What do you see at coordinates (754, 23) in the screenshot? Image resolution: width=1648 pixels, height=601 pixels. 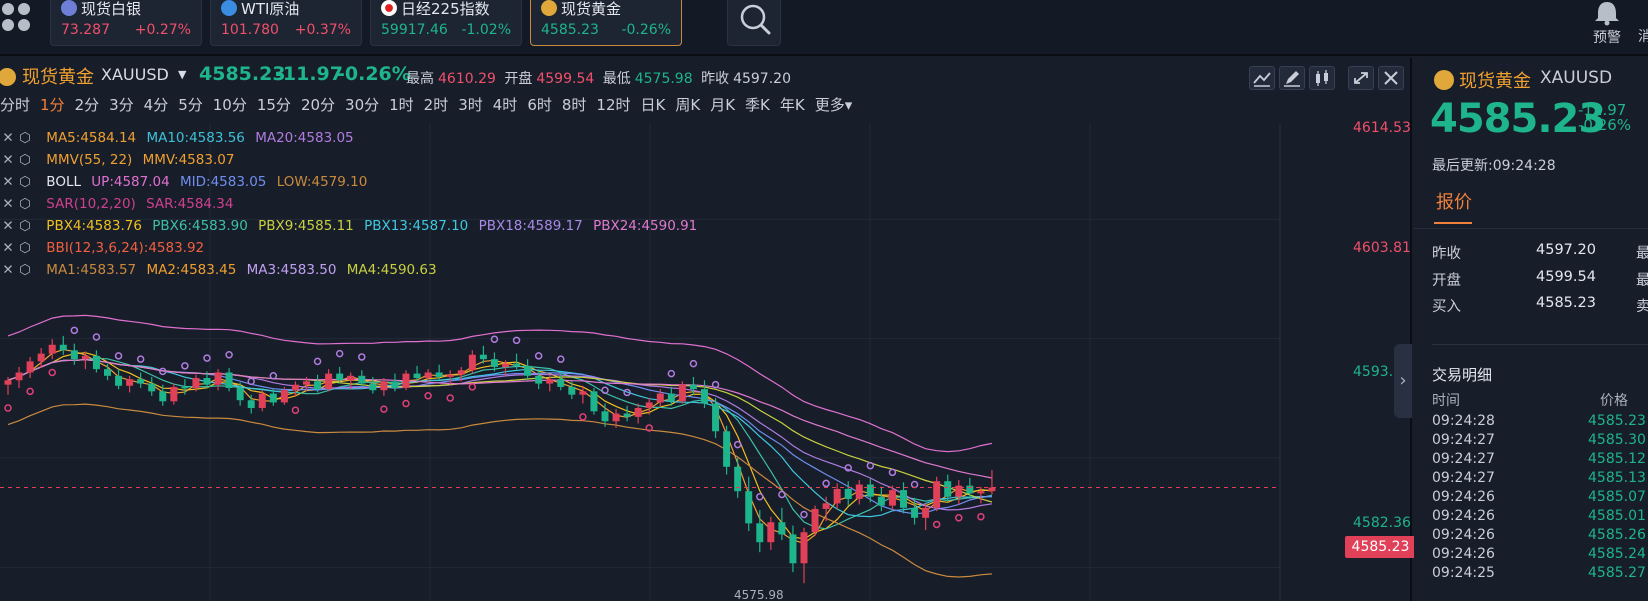 I see `search-button` at bounding box center [754, 23].